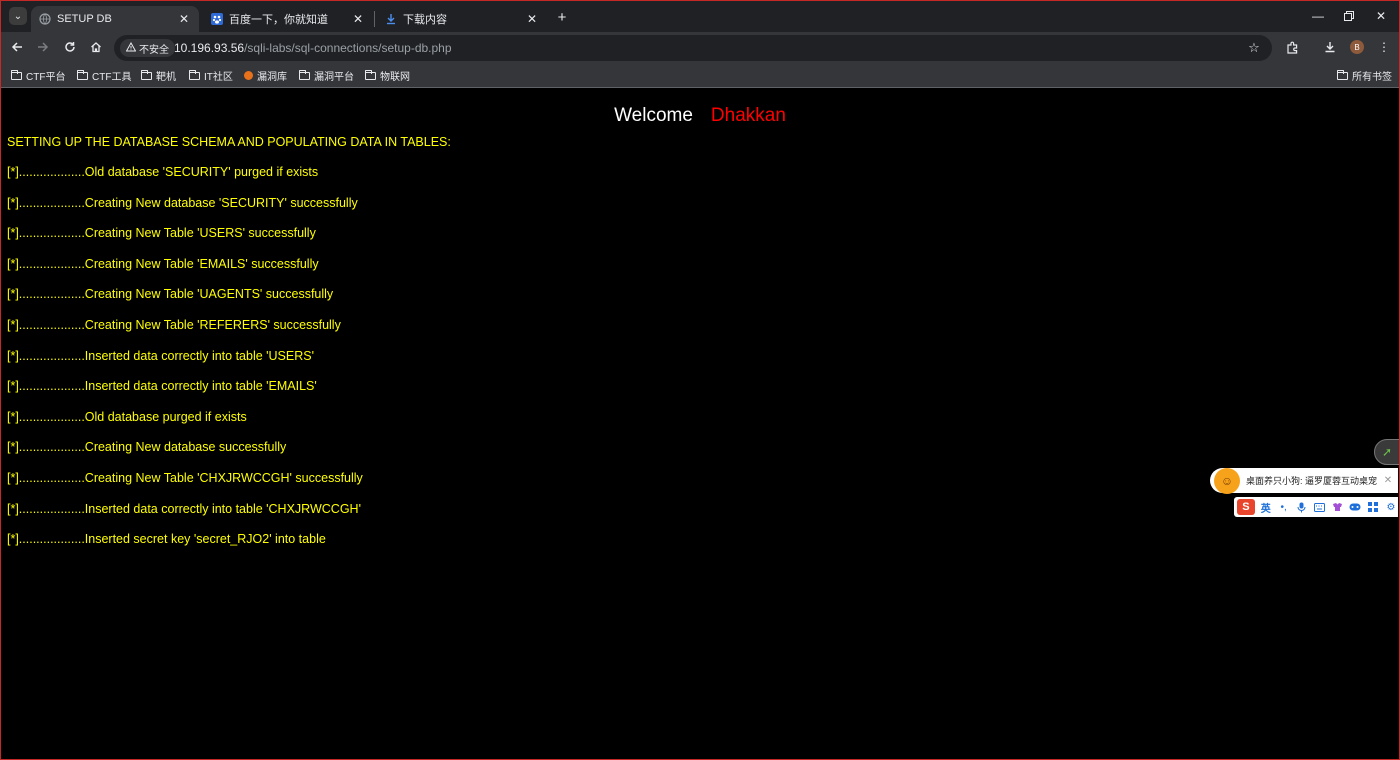  What do you see at coordinates (748, 115) in the screenshot?
I see `user-name: Dhakkan` at bounding box center [748, 115].